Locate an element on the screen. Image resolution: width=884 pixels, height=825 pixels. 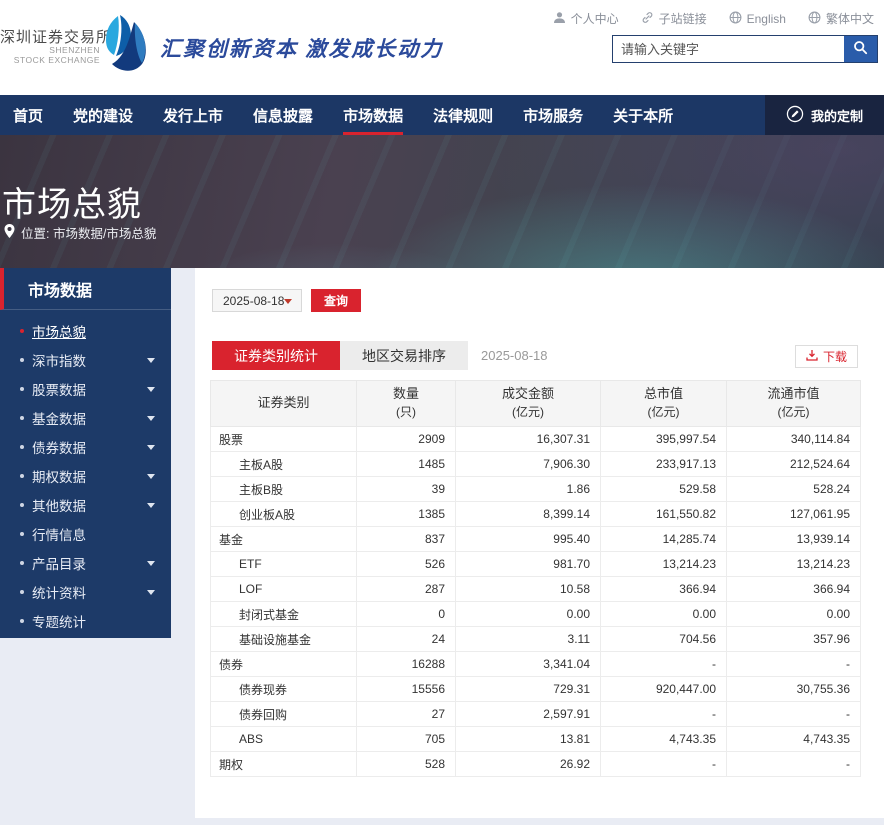
my-custom-label: 我的定制 is located at coordinates (836, 116).